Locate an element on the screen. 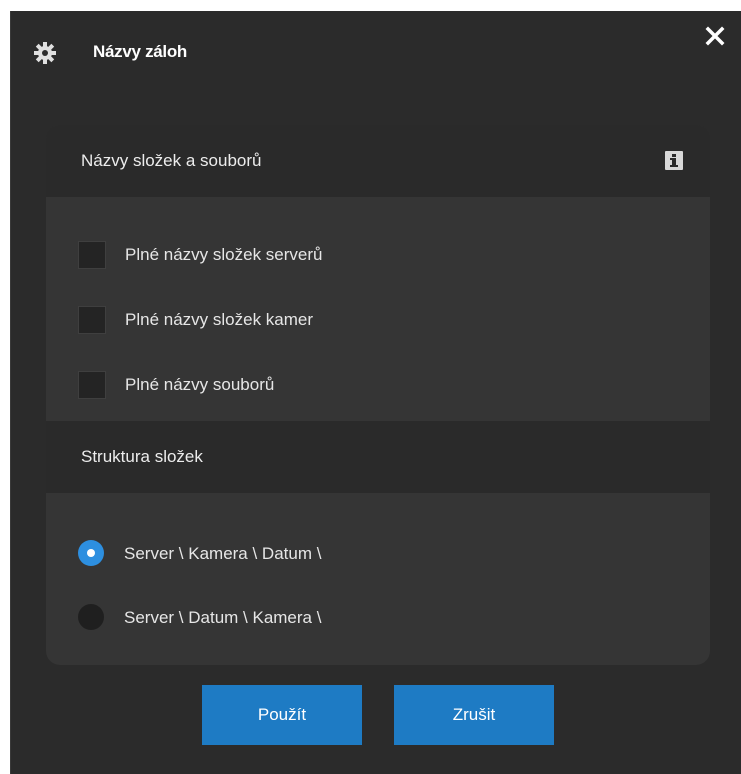 The image size is (741, 774). cancel-button: Zrušit is located at coordinates (474, 715).